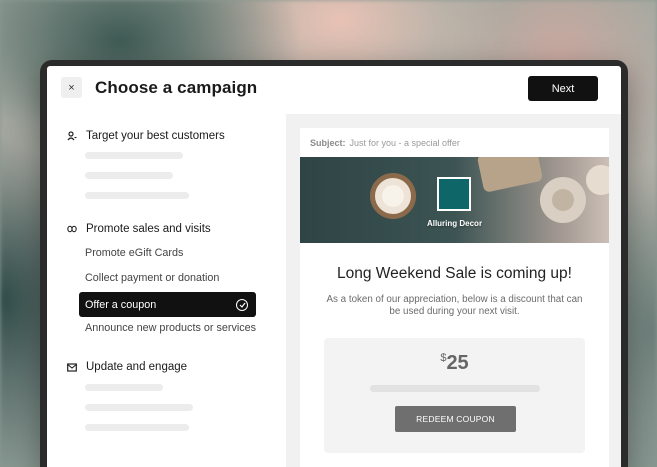 This screenshot has height=467, width=657. I want to click on subject-label: Subject:, so click(328, 143).